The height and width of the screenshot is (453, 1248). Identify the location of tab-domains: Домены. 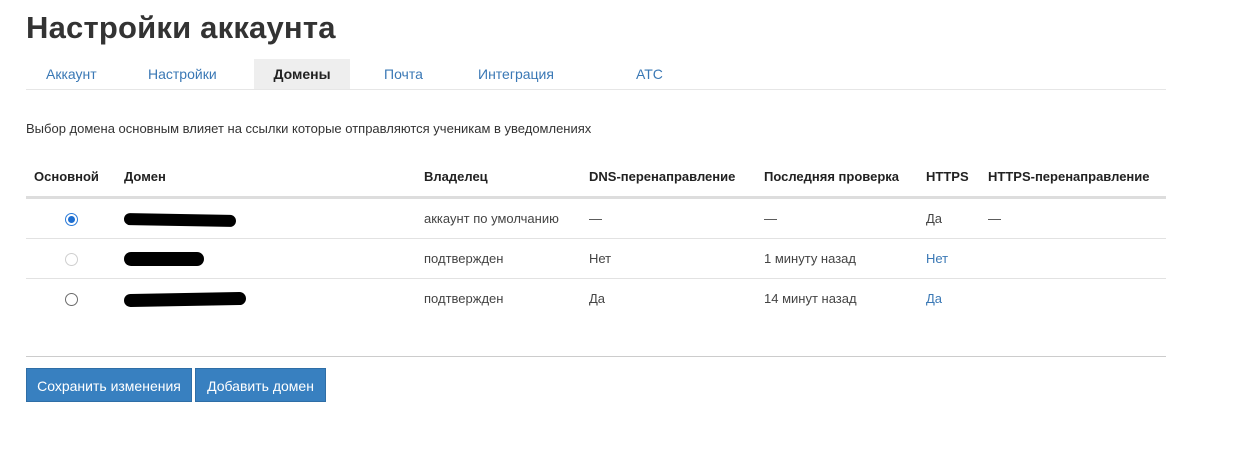
(302, 74).